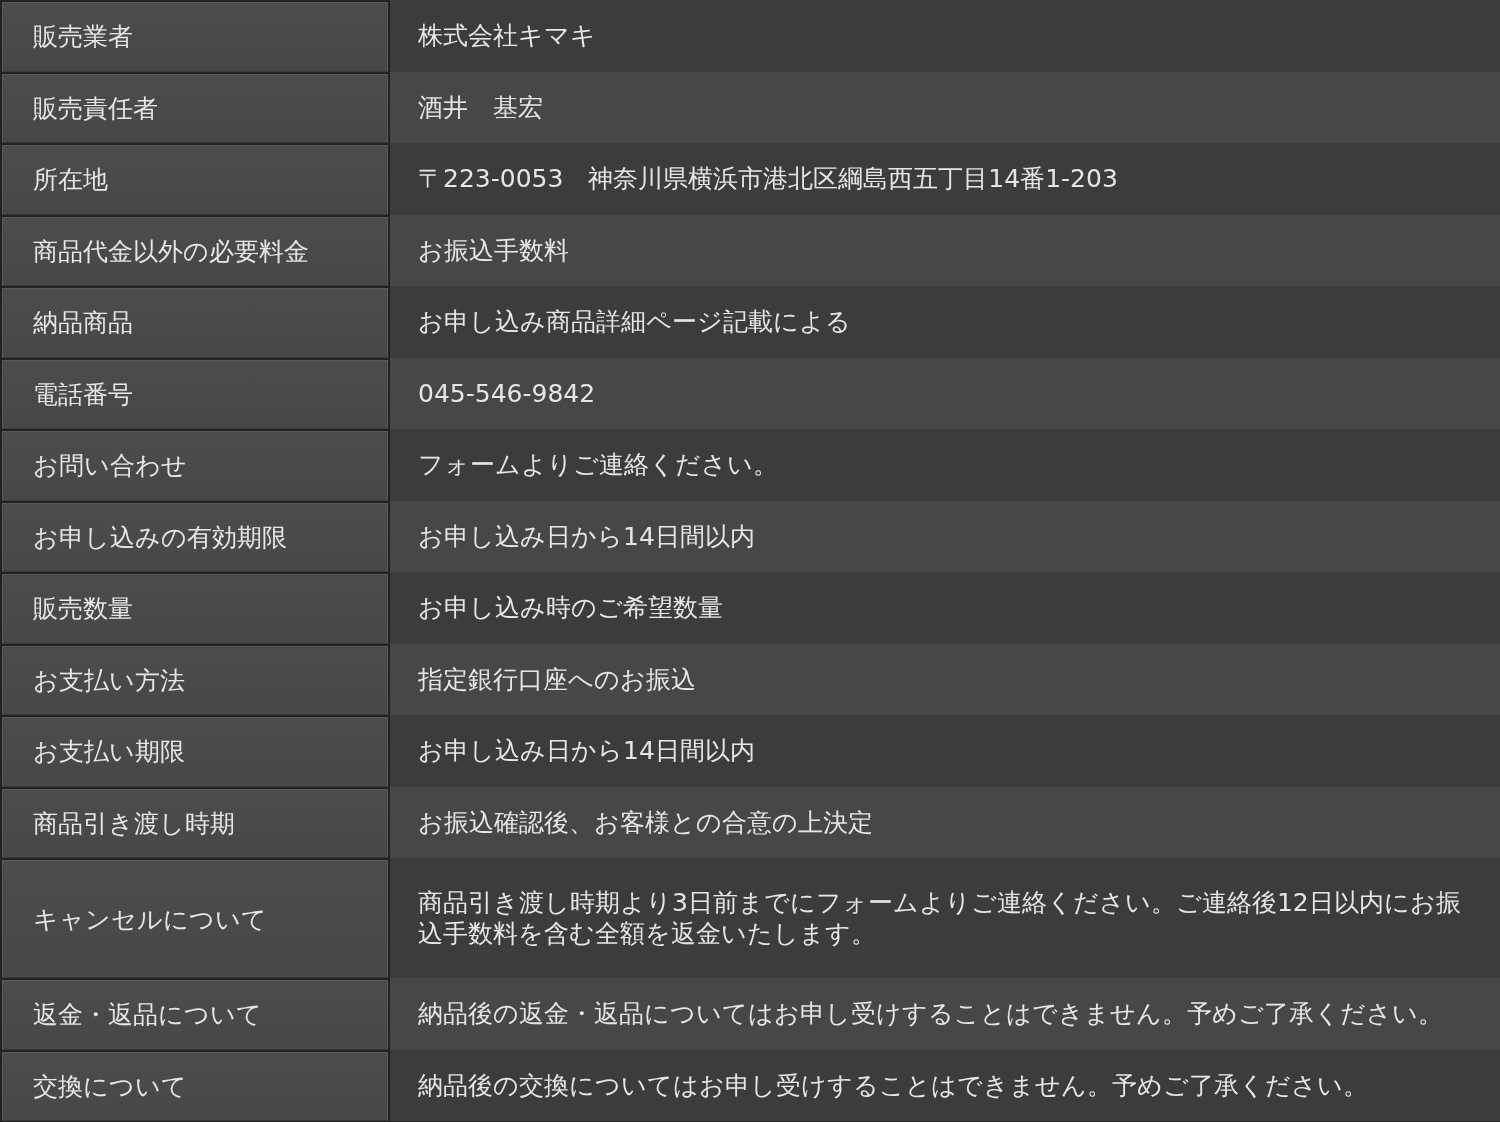 This screenshot has height=1122, width=1500. Describe the element at coordinates (945, 1014) in the screenshot. I see `row-value: 納品後の返金・返品についてはお申し受けすることはできません。予めご了承ください。` at that location.